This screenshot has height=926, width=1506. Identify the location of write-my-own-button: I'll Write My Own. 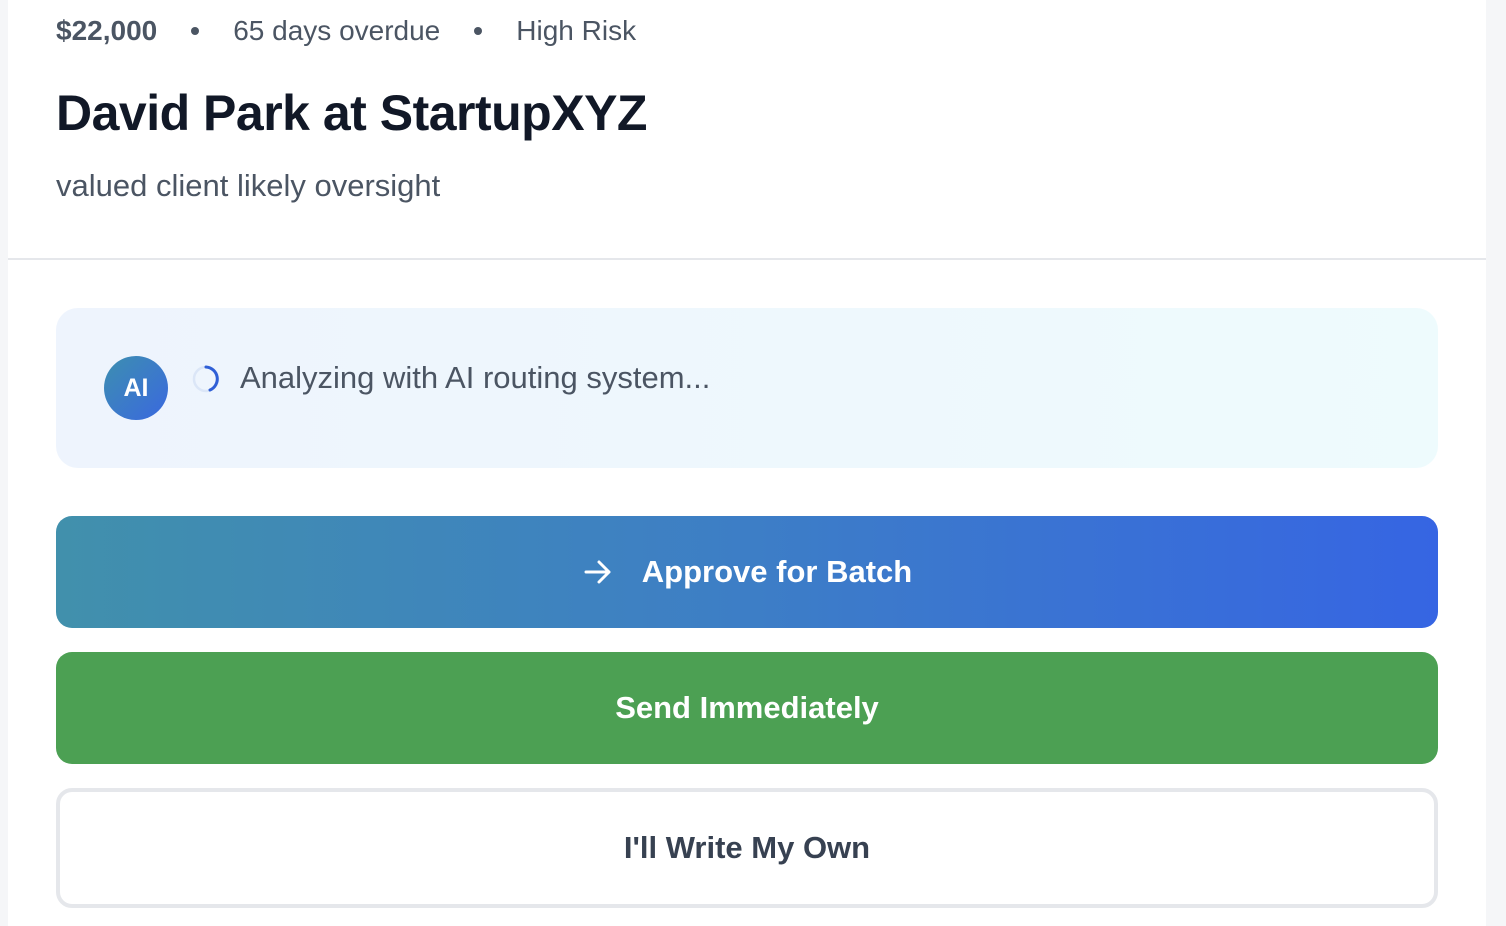
(747, 848).